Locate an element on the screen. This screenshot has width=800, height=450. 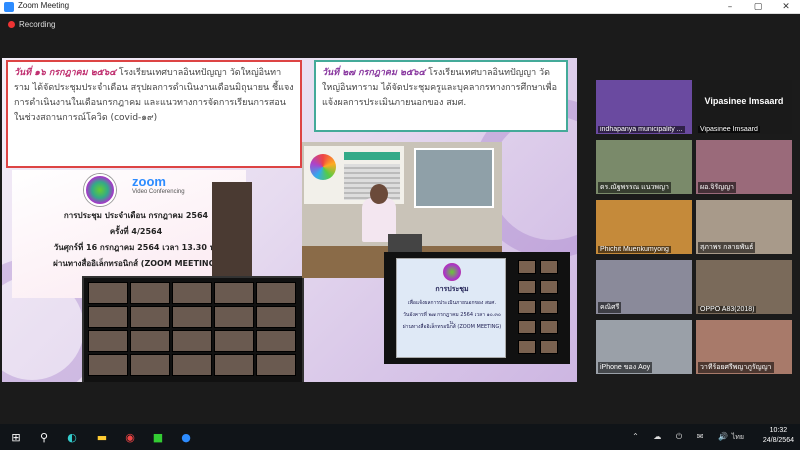
participant-tile: Vipasinee Imsaard Vipasinee Imsaard is located at coordinates (744, 107).